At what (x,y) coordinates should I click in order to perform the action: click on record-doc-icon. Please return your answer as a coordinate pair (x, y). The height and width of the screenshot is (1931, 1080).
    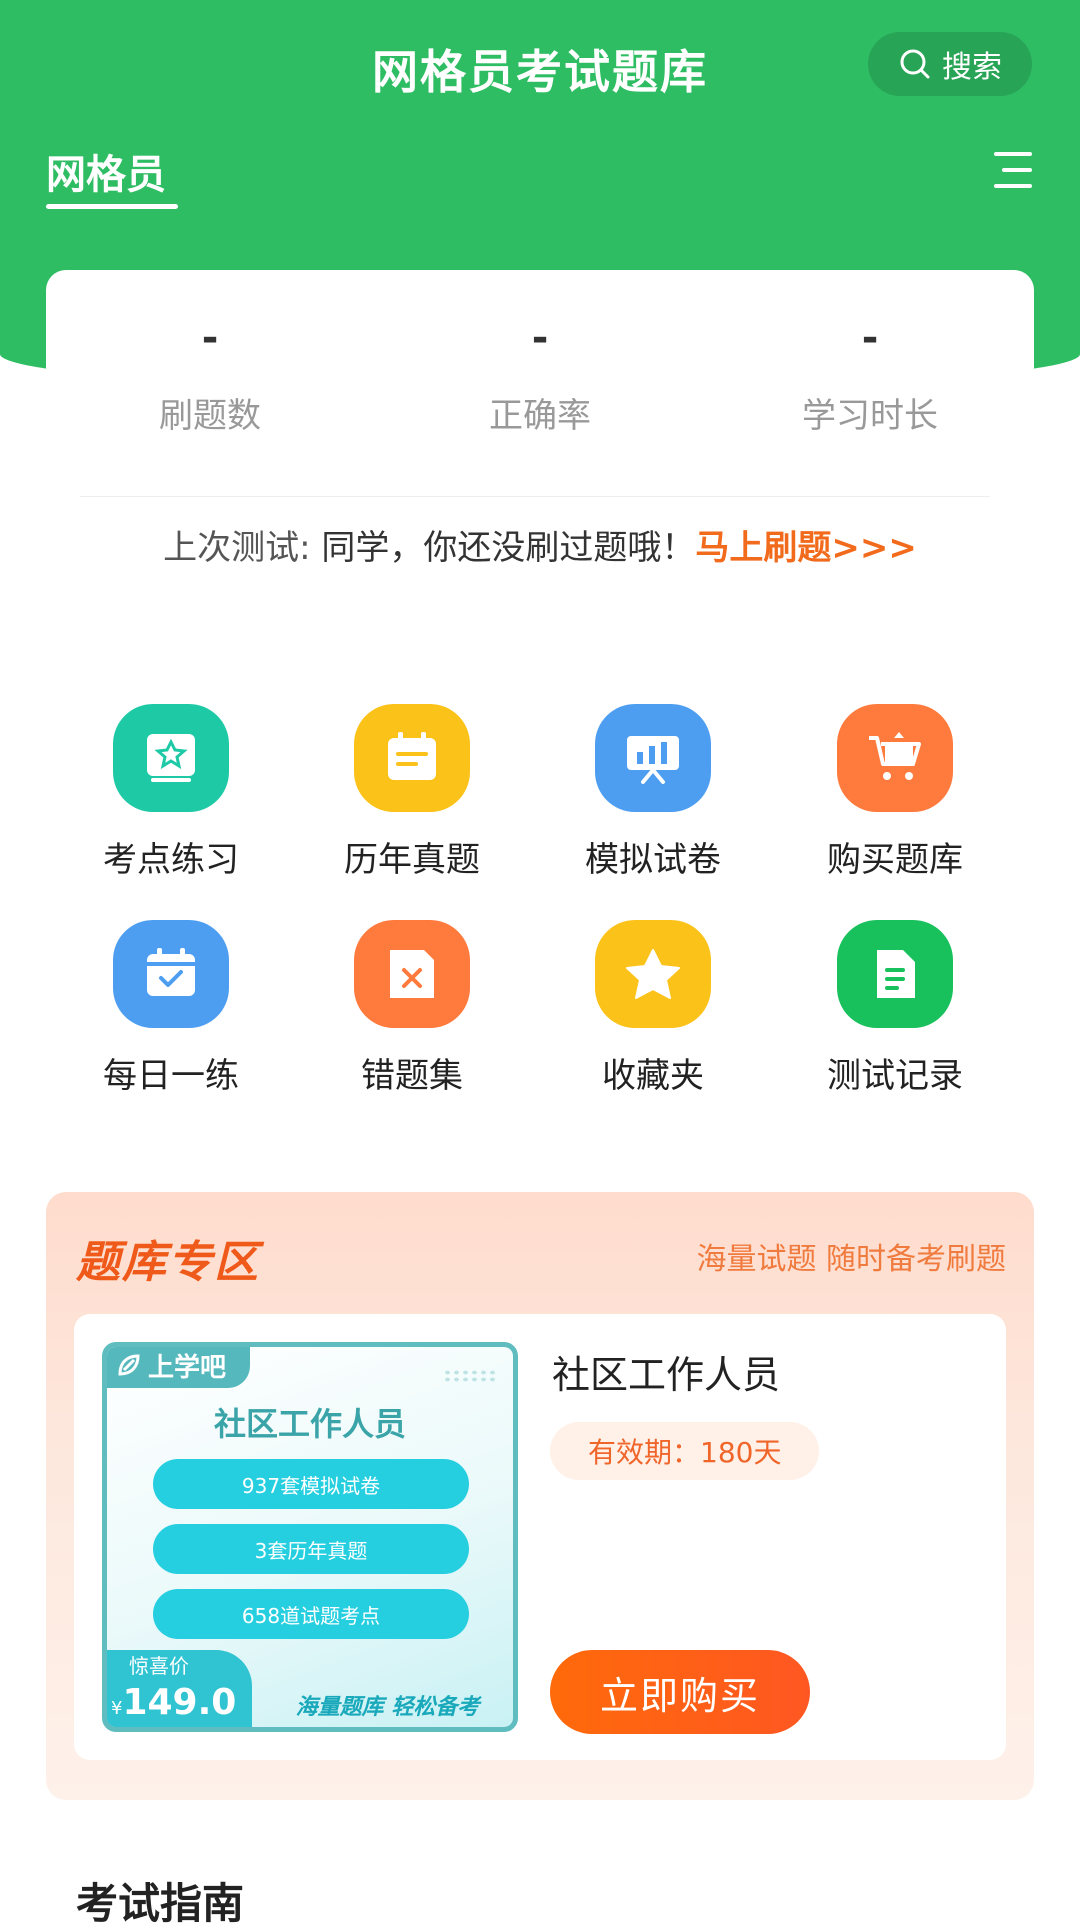
    Looking at the image, I should click on (895, 974).